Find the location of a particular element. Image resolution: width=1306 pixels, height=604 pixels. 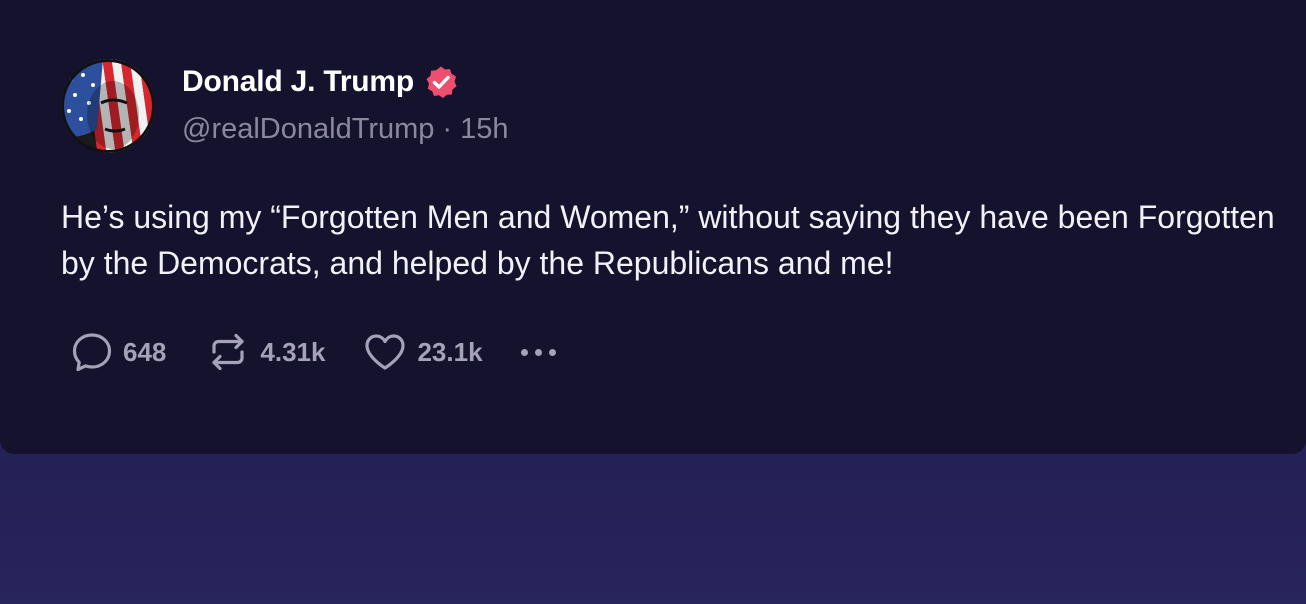

author-handle: @realDonaldTrump is located at coordinates (308, 129).